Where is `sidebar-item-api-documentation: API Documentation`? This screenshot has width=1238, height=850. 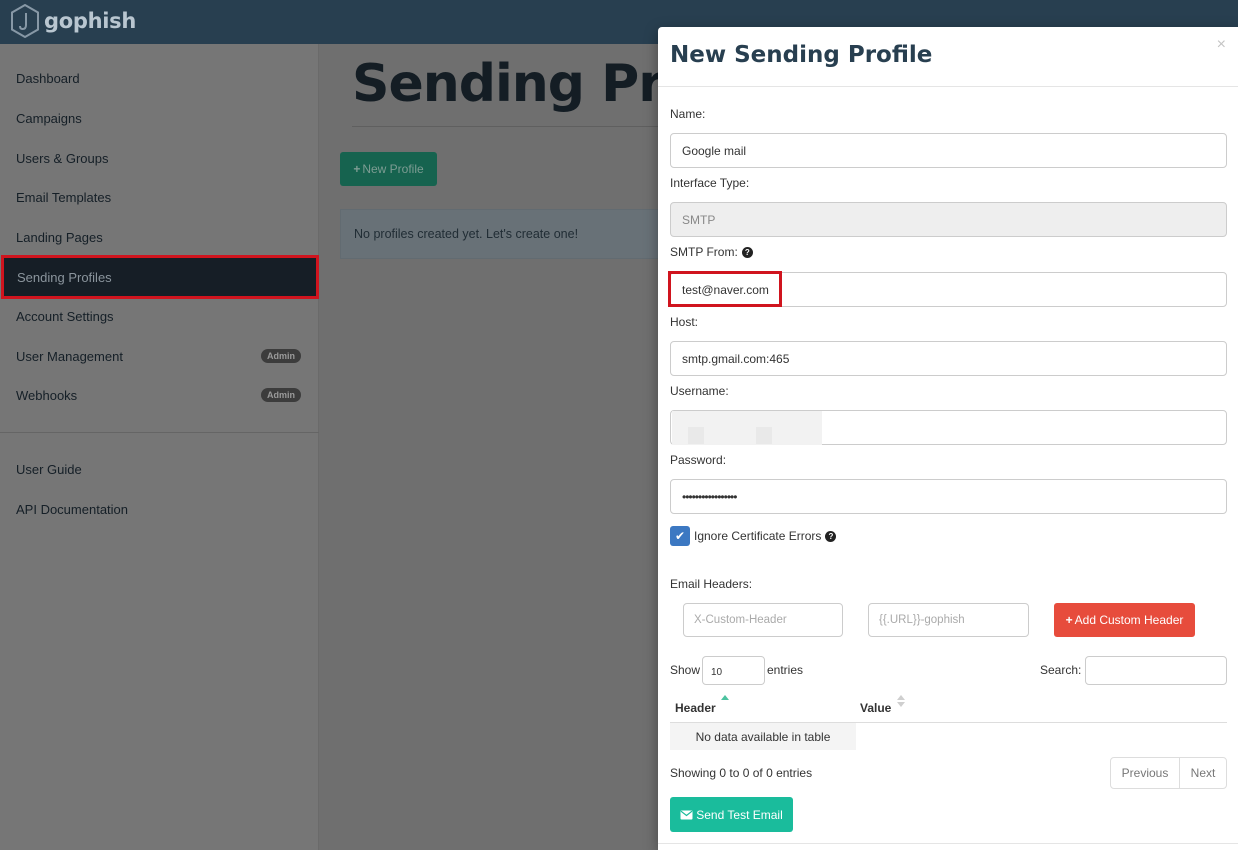 sidebar-item-api-documentation: API Documentation is located at coordinates (159, 509).